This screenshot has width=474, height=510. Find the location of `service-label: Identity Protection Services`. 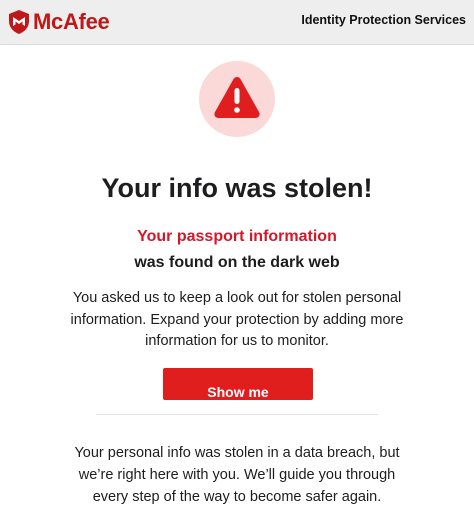

service-label: Identity Protection Services is located at coordinates (383, 20).